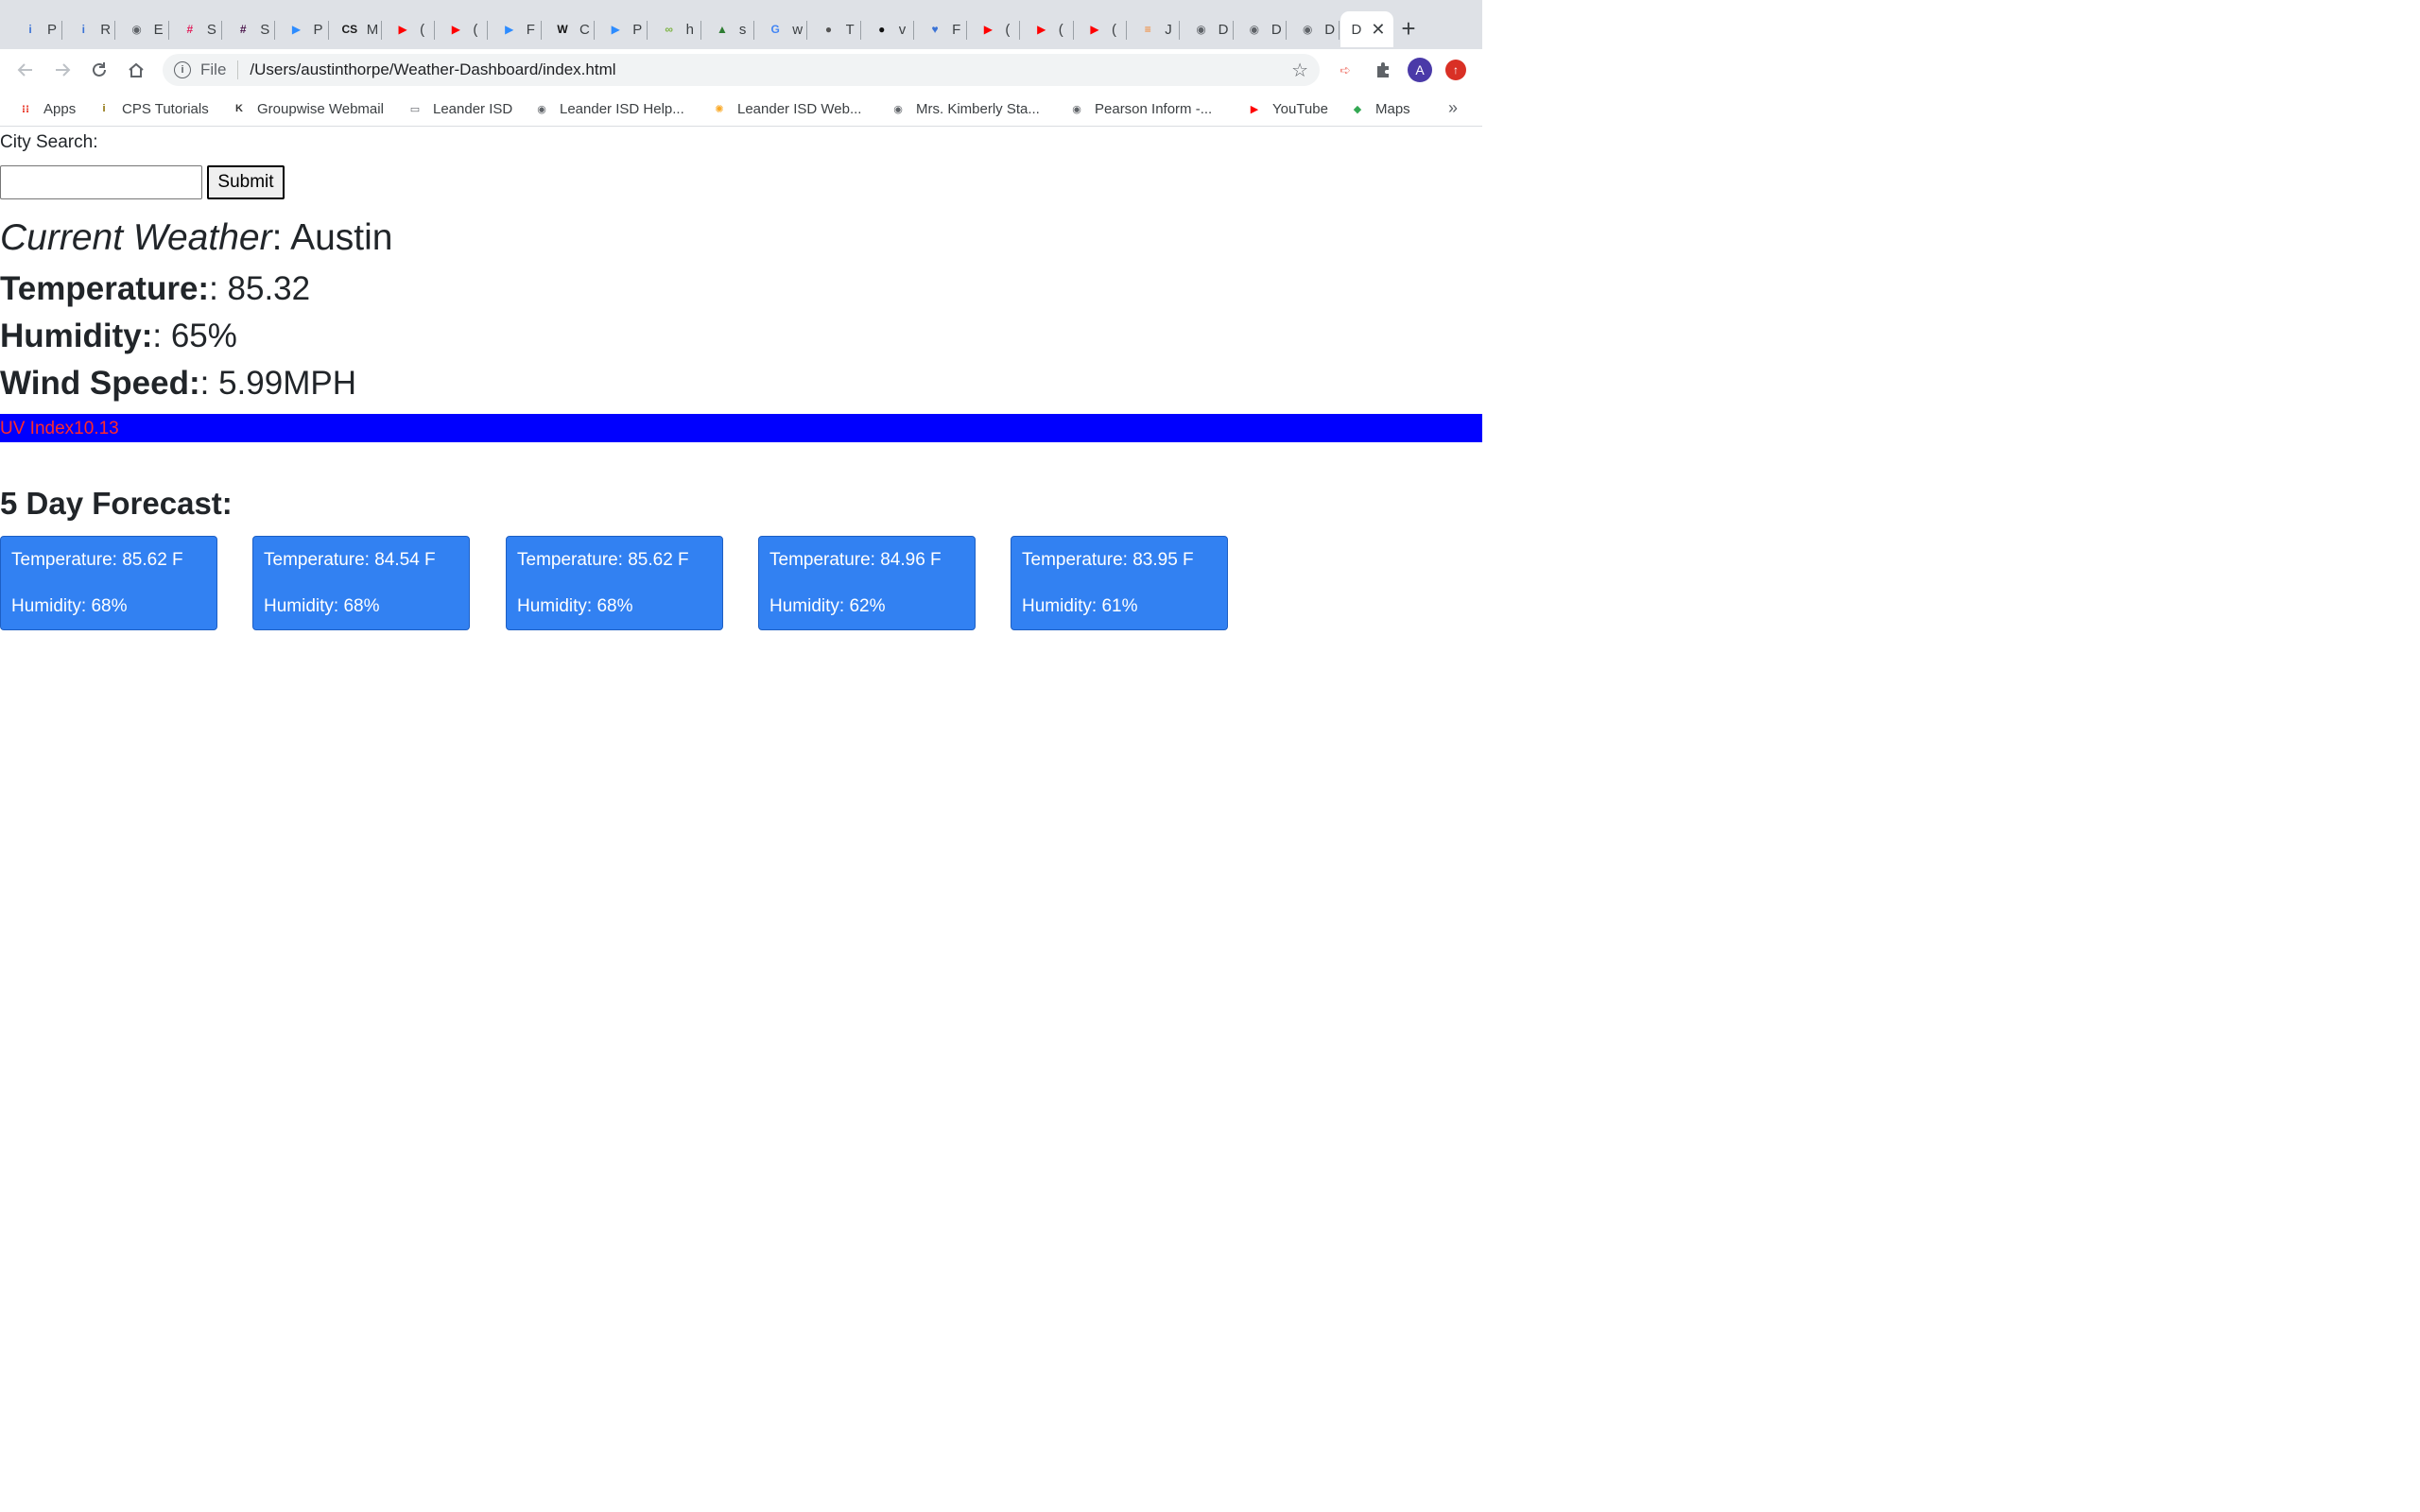  I want to click on browser-tab: ● v, so click(888, 29).